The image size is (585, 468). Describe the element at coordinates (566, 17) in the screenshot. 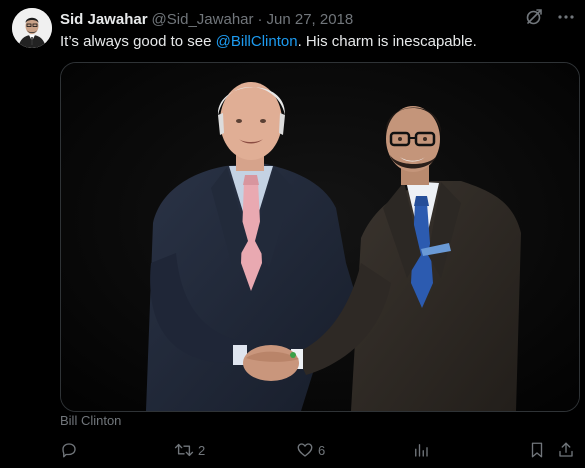

I see `more-icon` at that location.